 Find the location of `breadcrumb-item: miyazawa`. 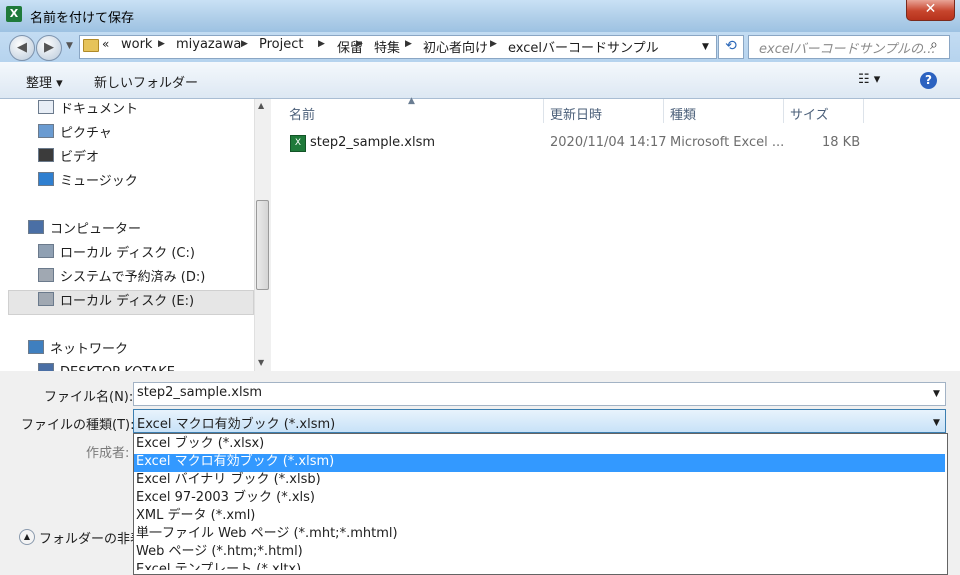

breadcrumb-item: miyazawa is located at coordinates (208, 44).